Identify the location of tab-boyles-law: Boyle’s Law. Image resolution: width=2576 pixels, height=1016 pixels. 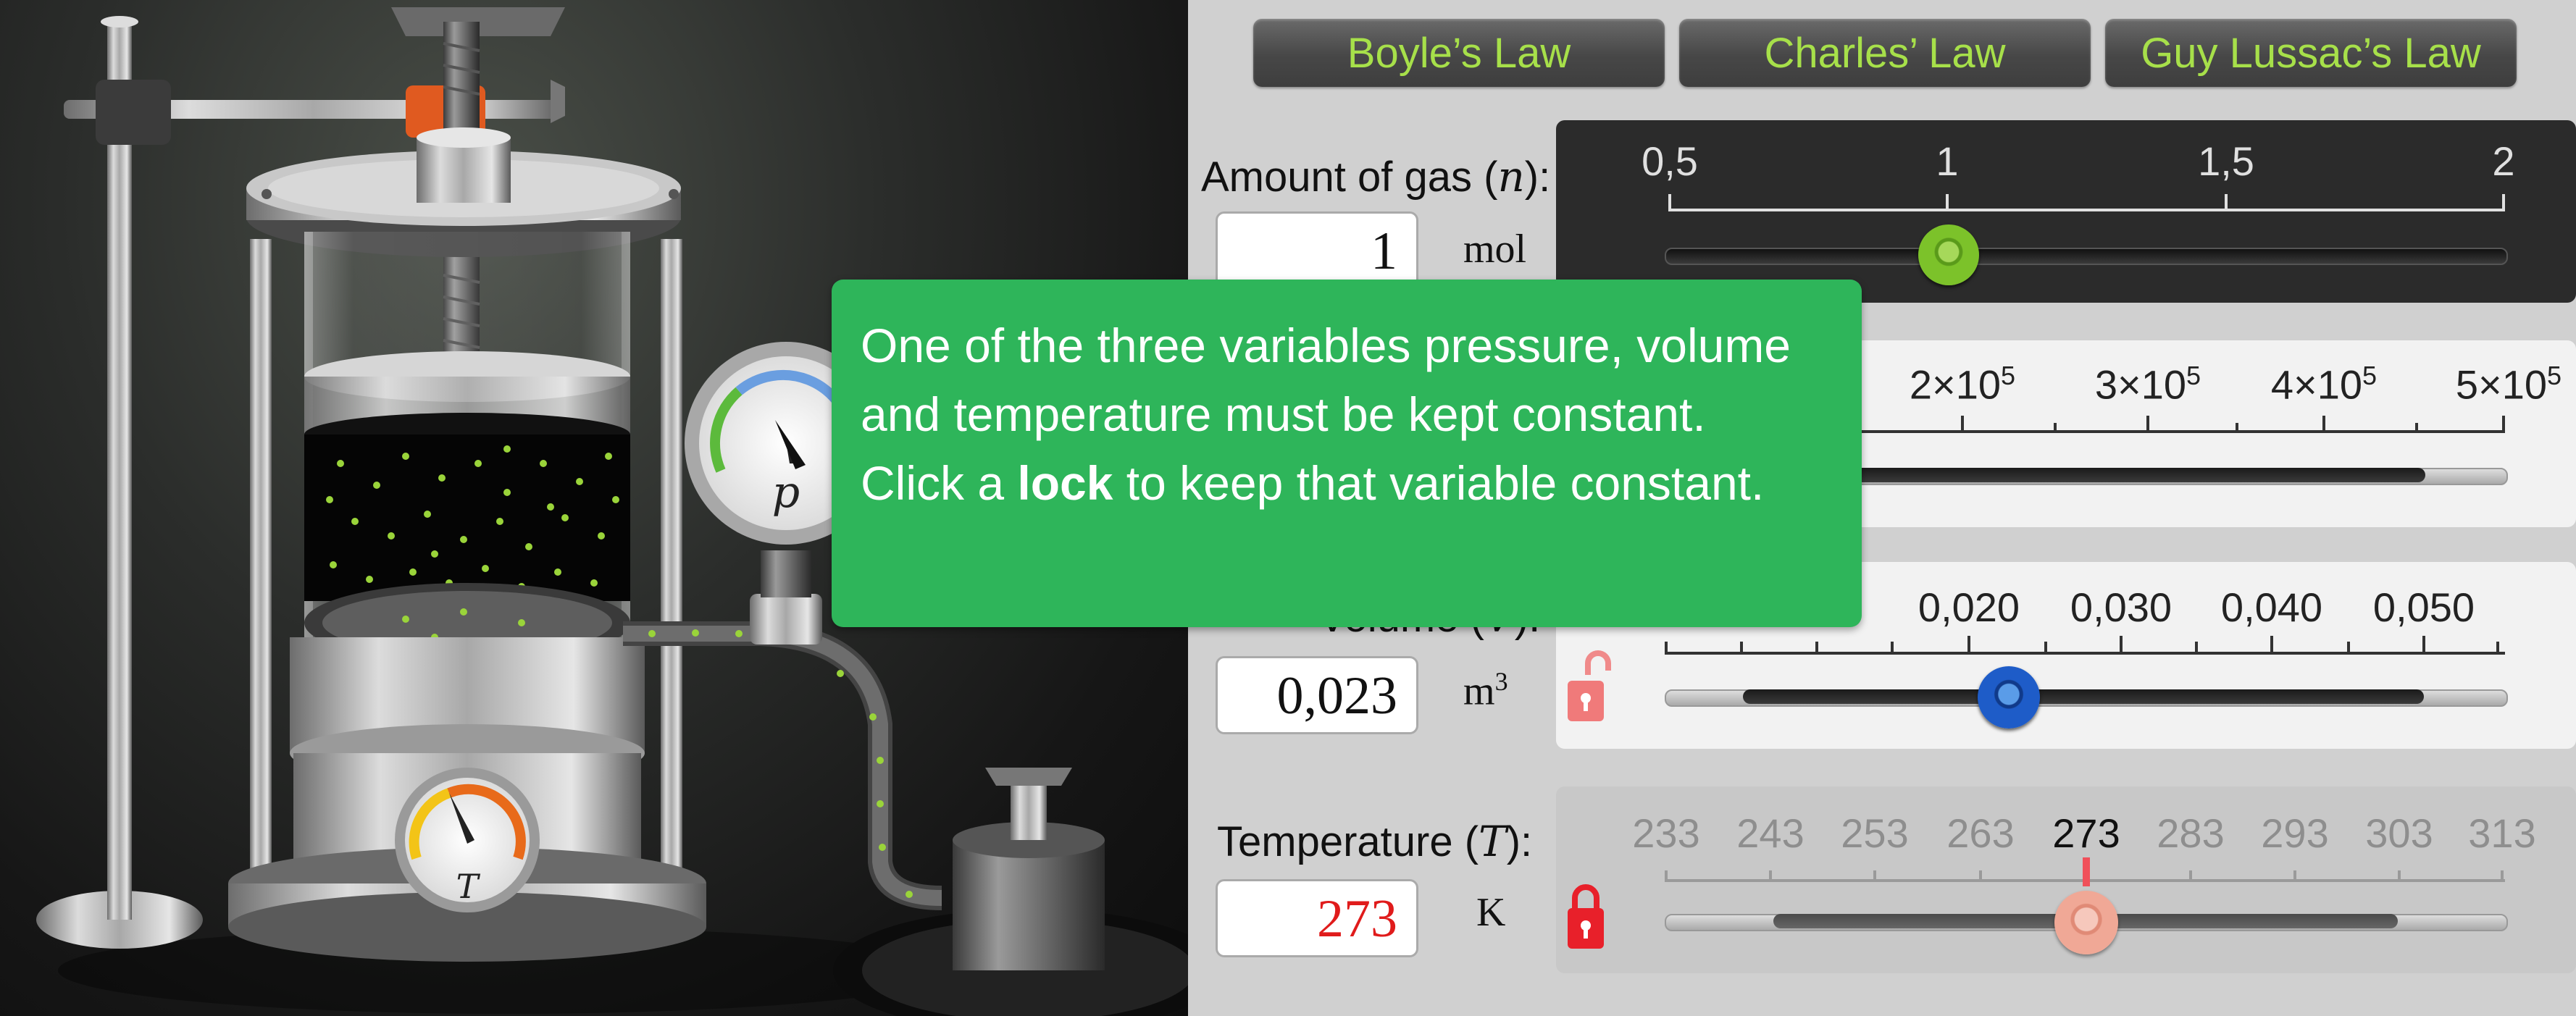
(1459, 53).